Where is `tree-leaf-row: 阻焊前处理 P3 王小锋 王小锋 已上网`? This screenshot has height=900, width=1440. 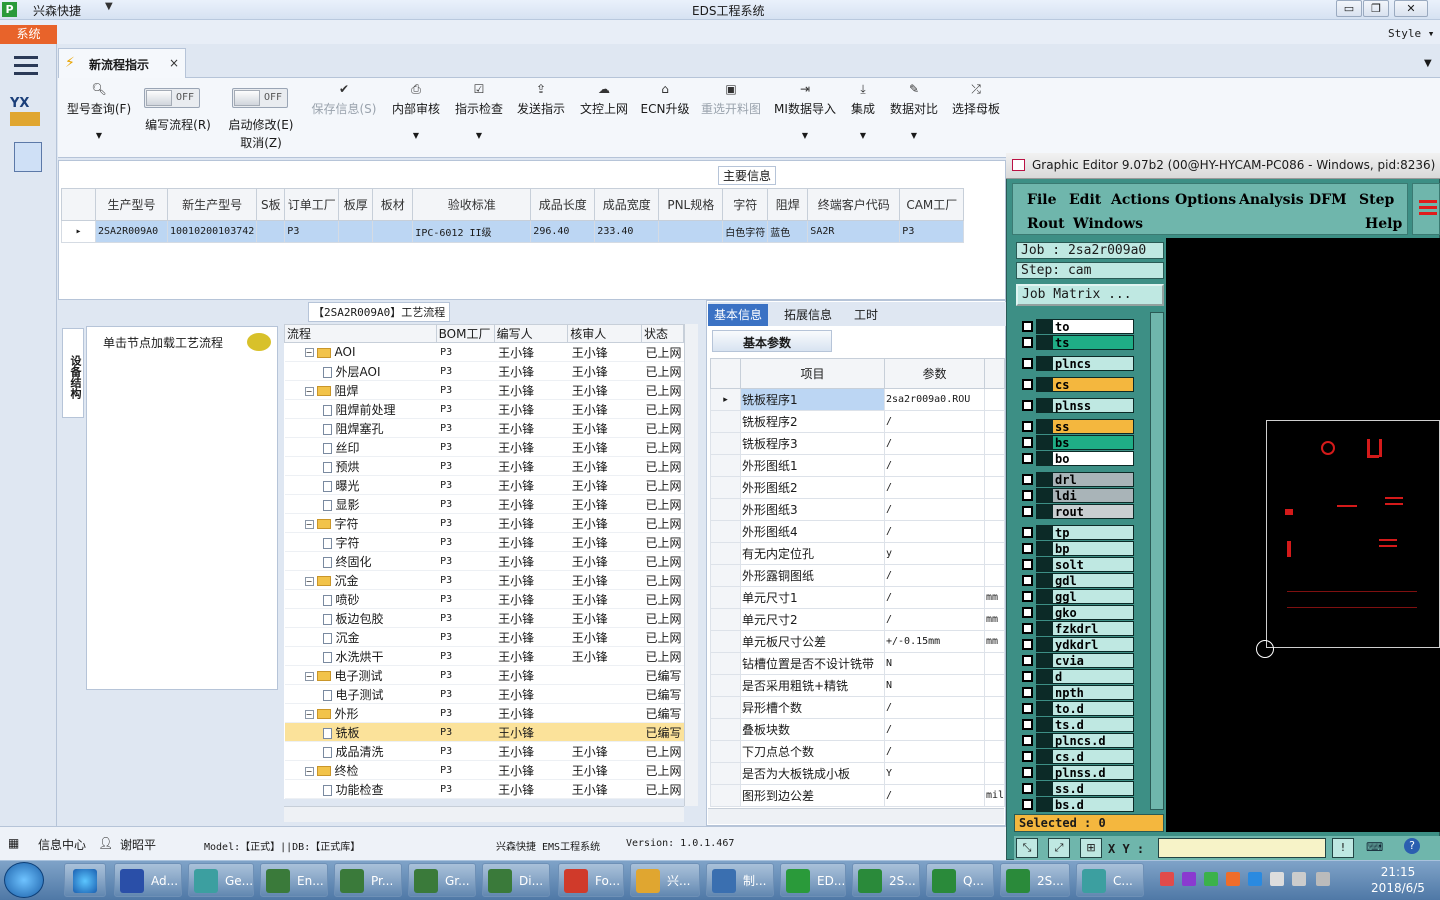 tree-leaf-row: 阻焊前处理 P3 王小锋 王小锋 已上网 is located at coordinates (484, 409).